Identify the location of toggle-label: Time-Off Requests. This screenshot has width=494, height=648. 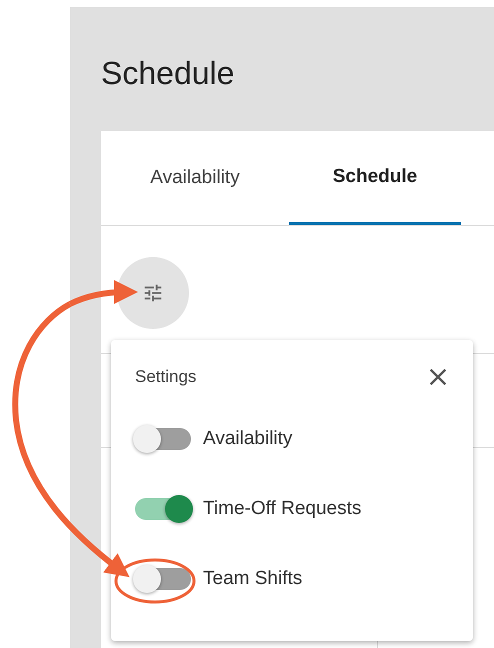
(282, 509).